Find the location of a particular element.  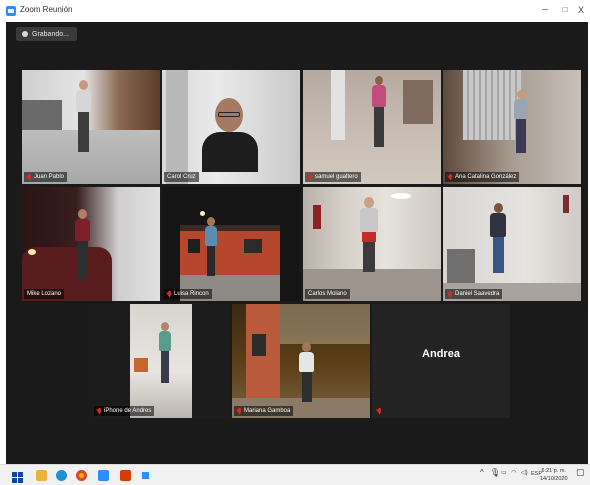

video-tile: Mike Lozano is located at coordinates (91, 244).